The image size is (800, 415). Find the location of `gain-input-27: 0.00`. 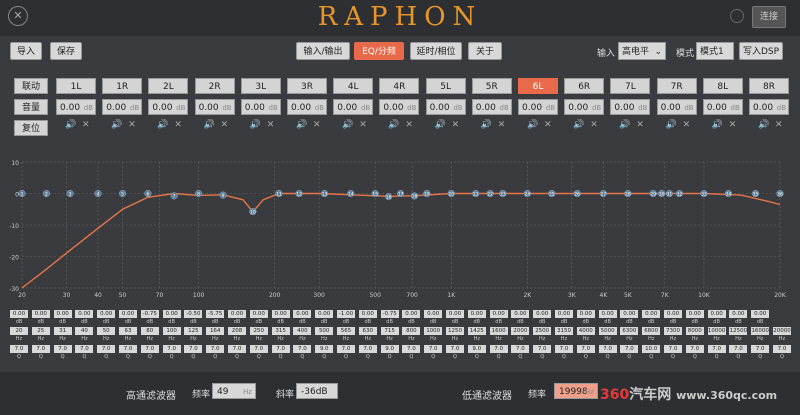

gain-input-27: 0.00 is located at coordinates (585, 314).